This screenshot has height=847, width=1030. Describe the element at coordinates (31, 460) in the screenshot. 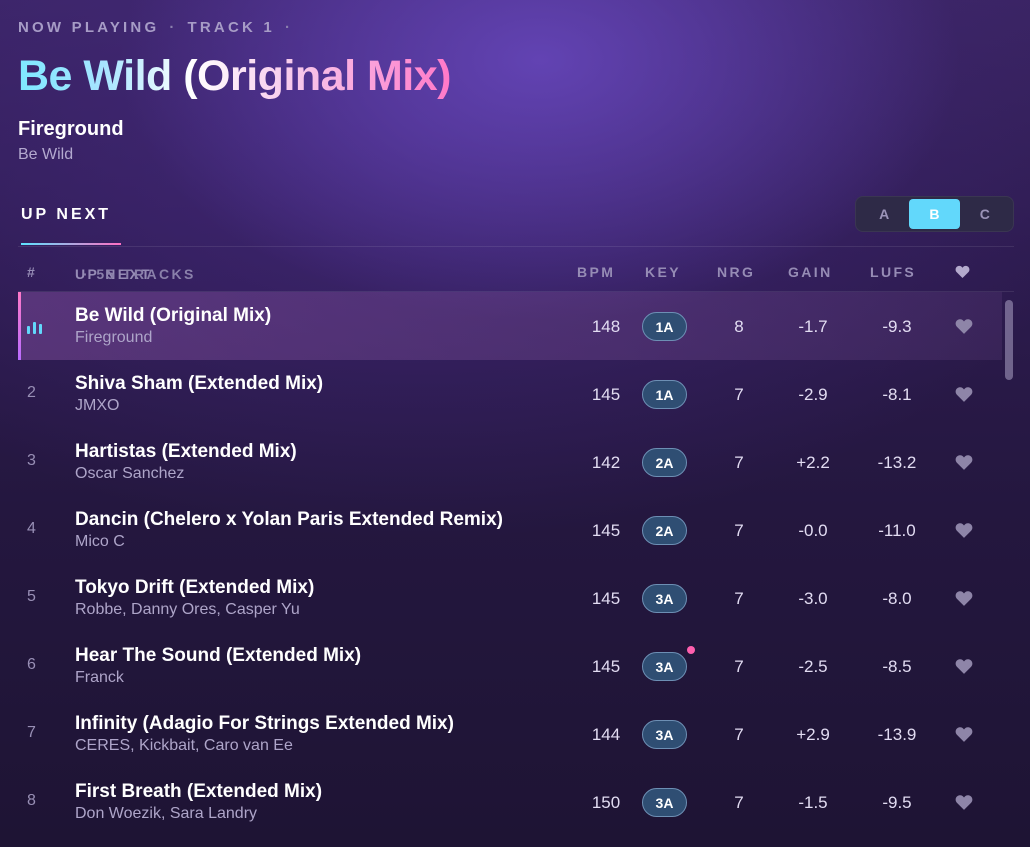

I see `track-number: 3` at that location.